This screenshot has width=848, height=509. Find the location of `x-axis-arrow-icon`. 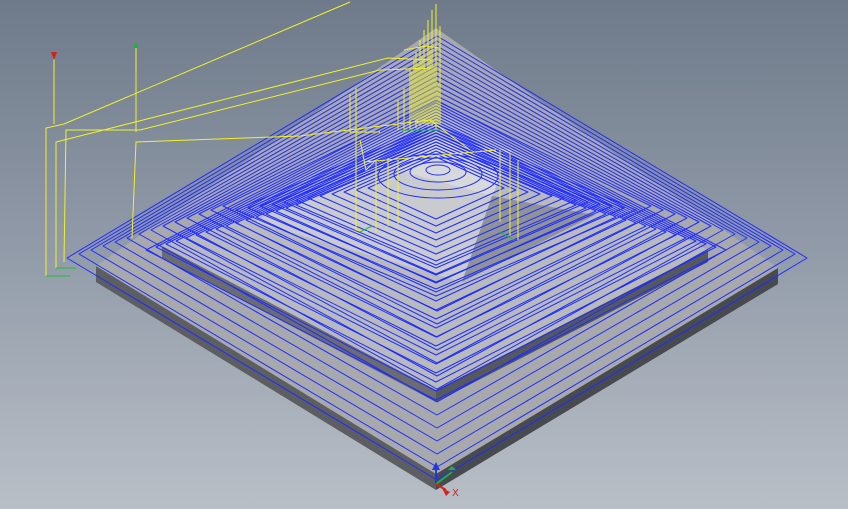

x-axis-arrow-icon is located at coordinates (442, 489).